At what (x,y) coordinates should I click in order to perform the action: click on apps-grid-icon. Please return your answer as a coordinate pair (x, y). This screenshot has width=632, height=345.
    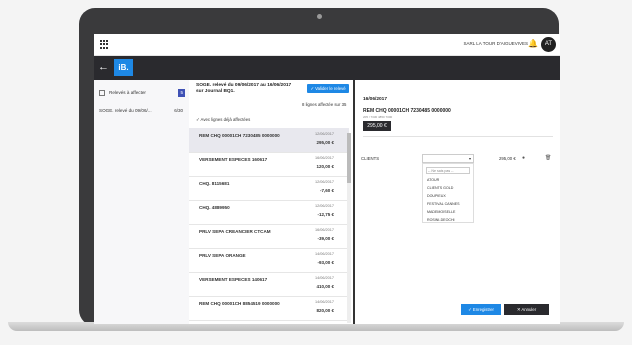
    Looking at the image, I should click on (104, 44).